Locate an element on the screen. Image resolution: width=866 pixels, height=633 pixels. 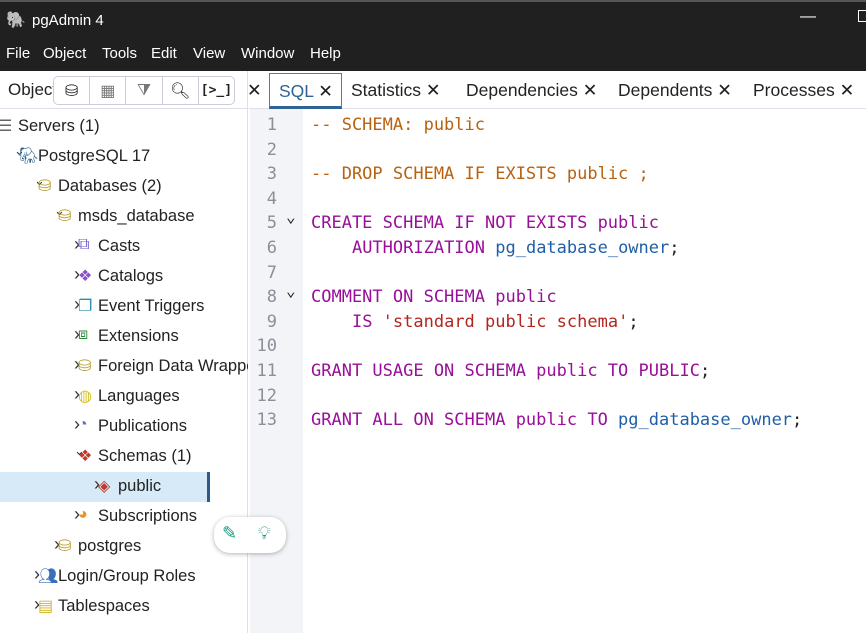
tree-item: › ◈ public is located at coordinates (105, 487).